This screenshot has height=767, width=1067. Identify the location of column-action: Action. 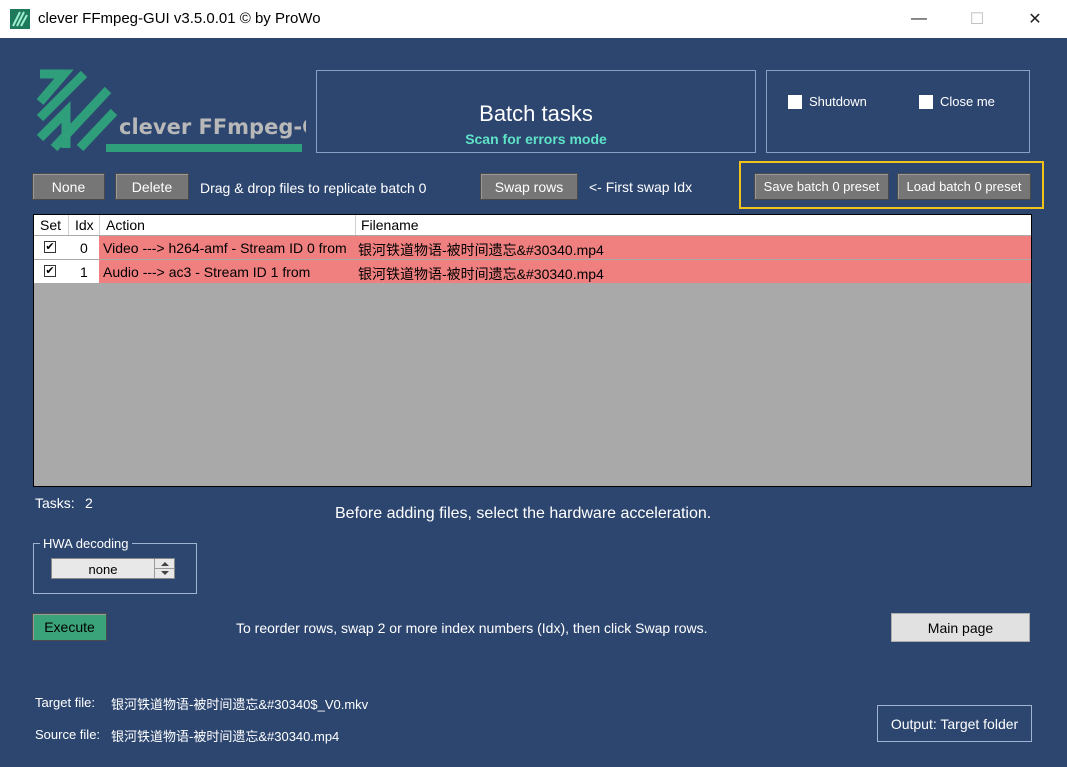
(125, 225).